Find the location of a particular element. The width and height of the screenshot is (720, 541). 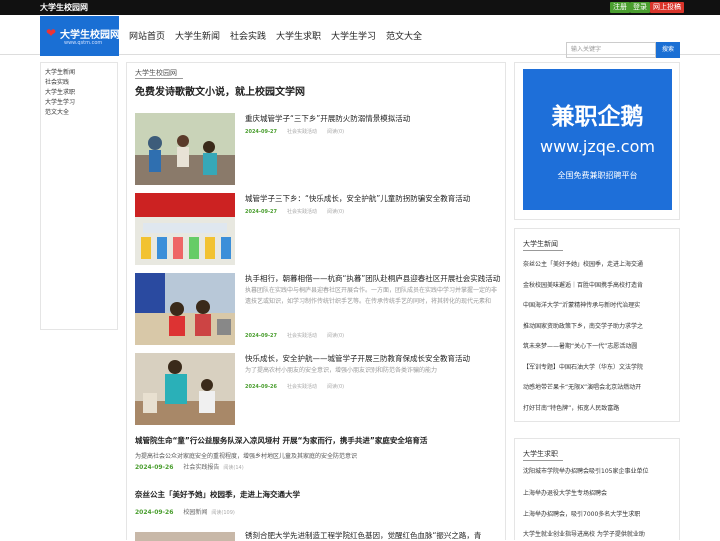

search-button: 搜索 is located at coordinates (668, 50).